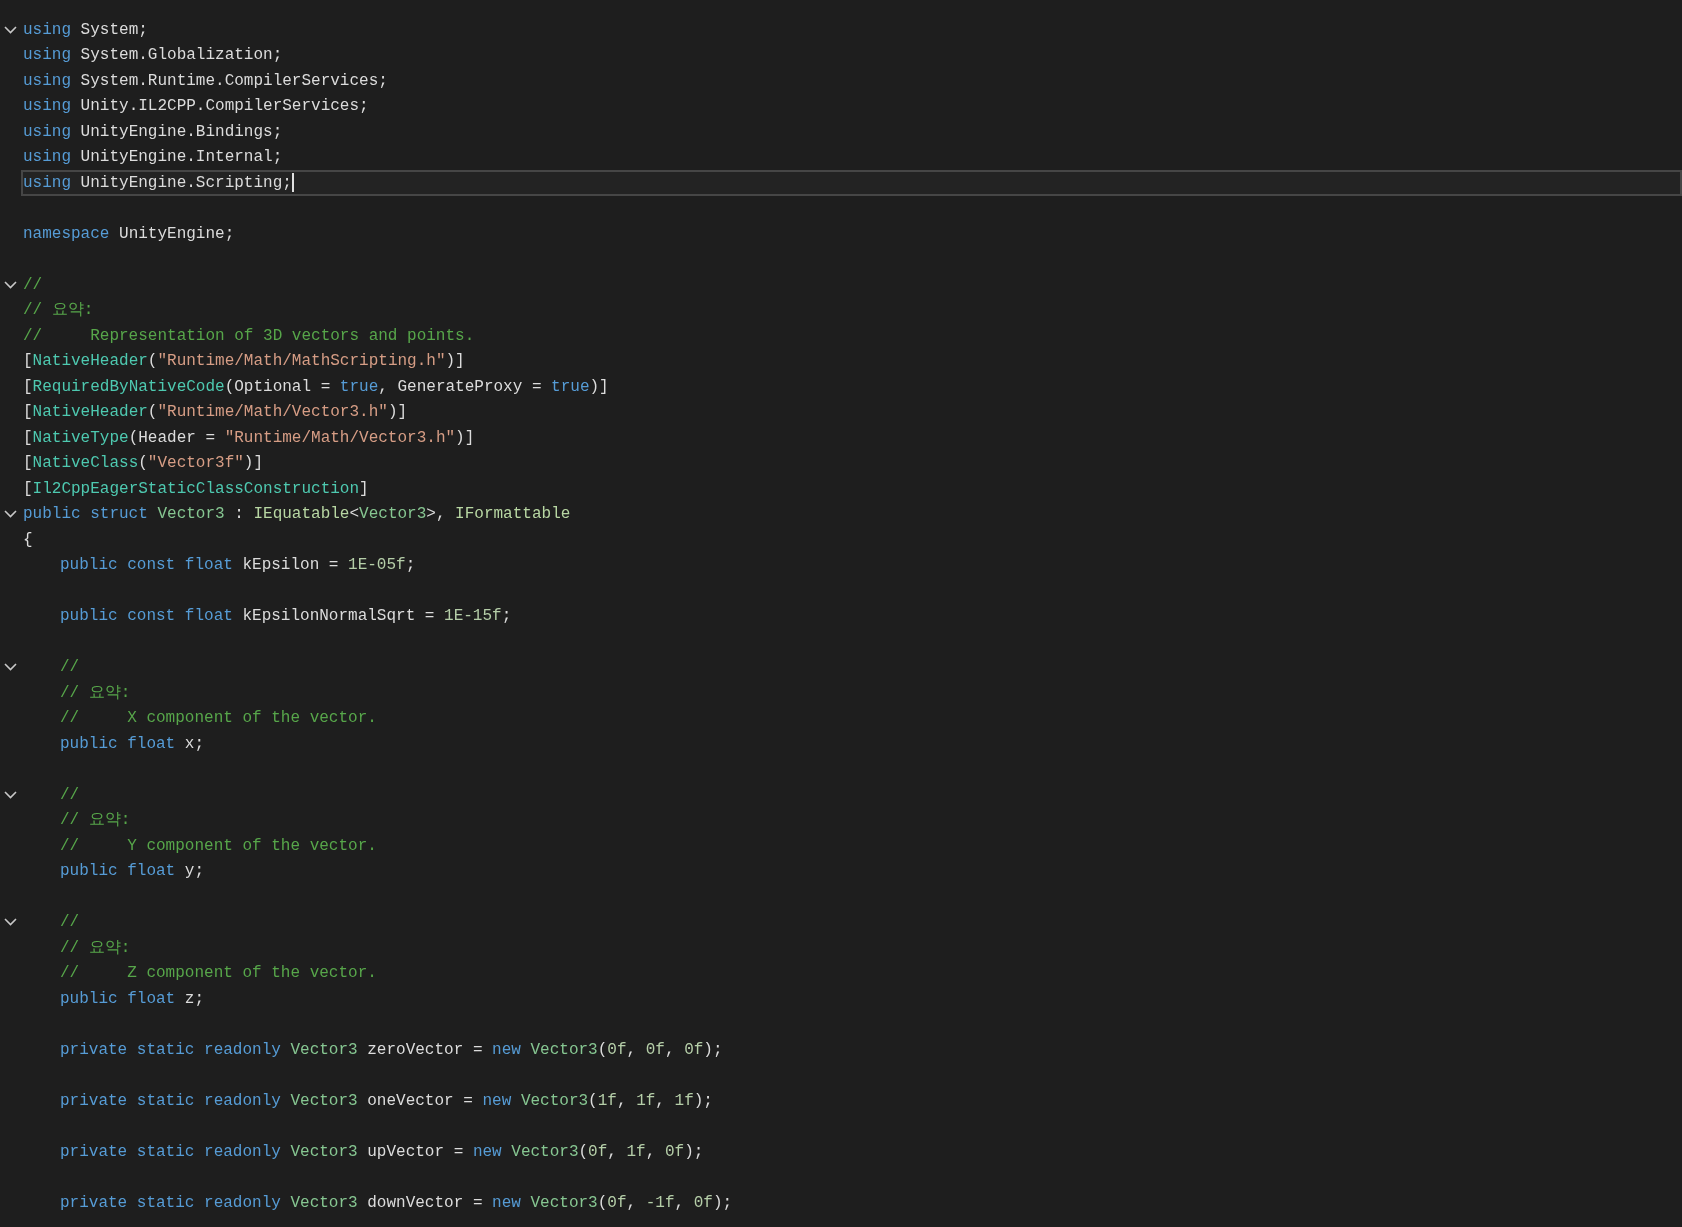 Image resolution: width=1682 pixels, height=1227 pixels. I want to click on code-line: private static readonly Vector3 zeroVector = new Vector3(0f, 0f, 0f);, so click(391, 1050).